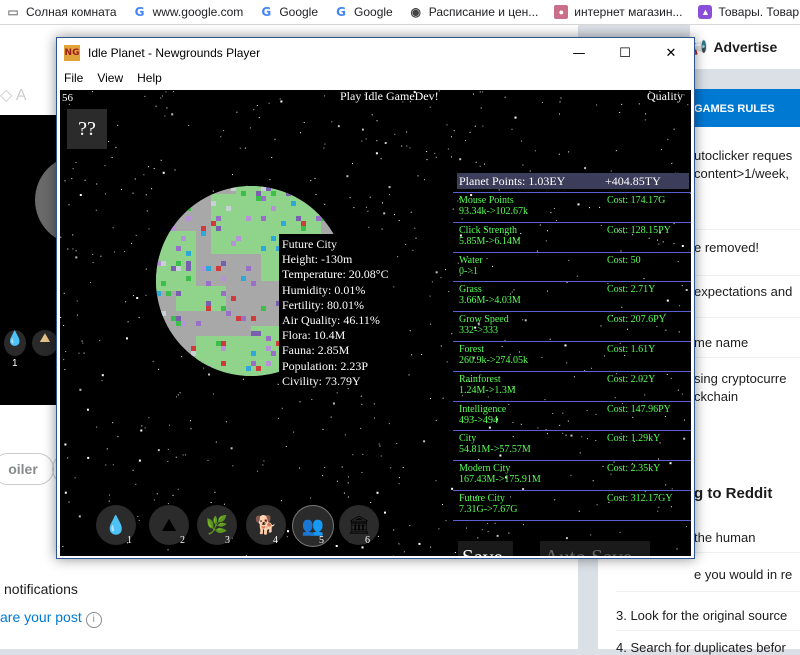 The width and height of the screenshot is (800, 655). What do you see at coordinates (490, 241) in the screenshot?
I see `upgrade-value: 5.85M->6.14M` at bounding box center [490, 241].